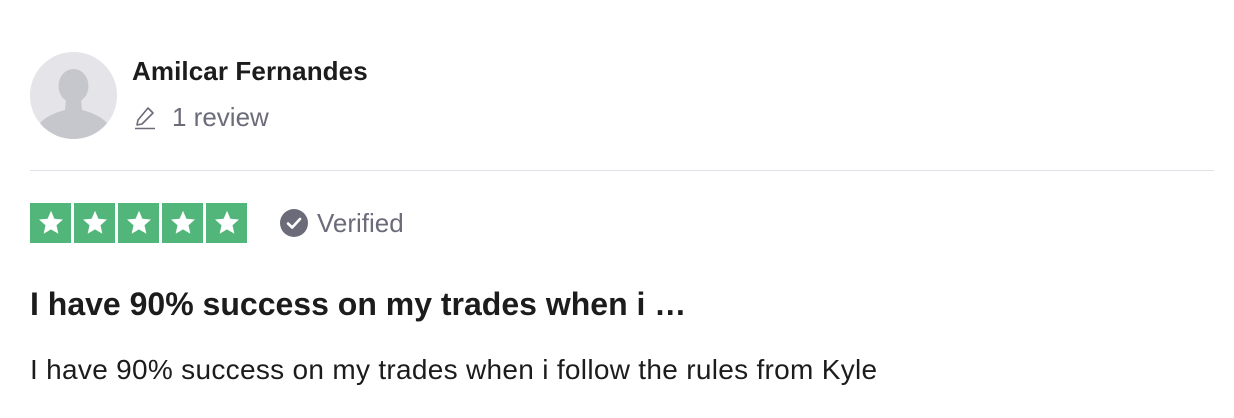 The height and width of the screenshot is (418, 1234). I want to click on verified-label: Verified, so click(360, 222).